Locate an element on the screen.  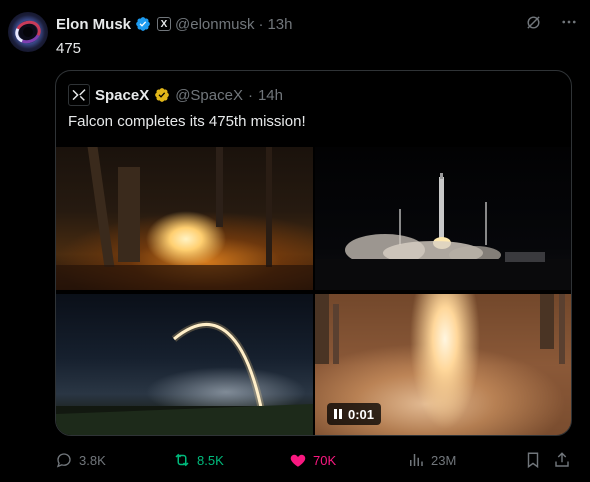
share-button is located at coordinates (562, 460).